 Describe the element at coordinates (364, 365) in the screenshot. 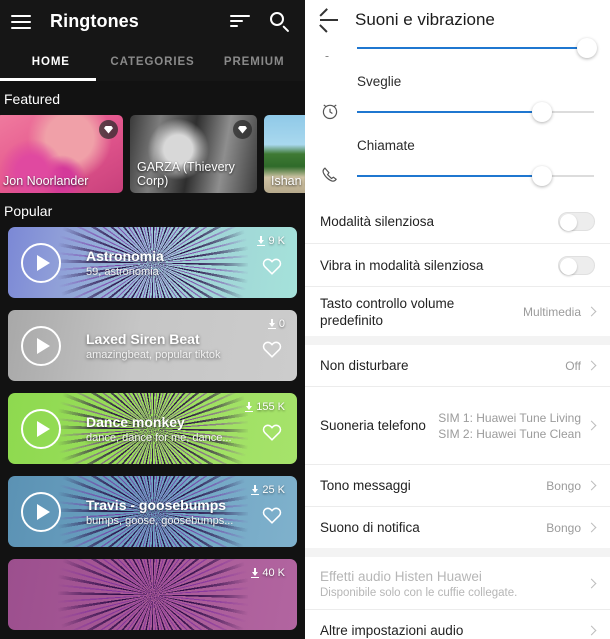

I see `row-label: Non disturbare` at that location.